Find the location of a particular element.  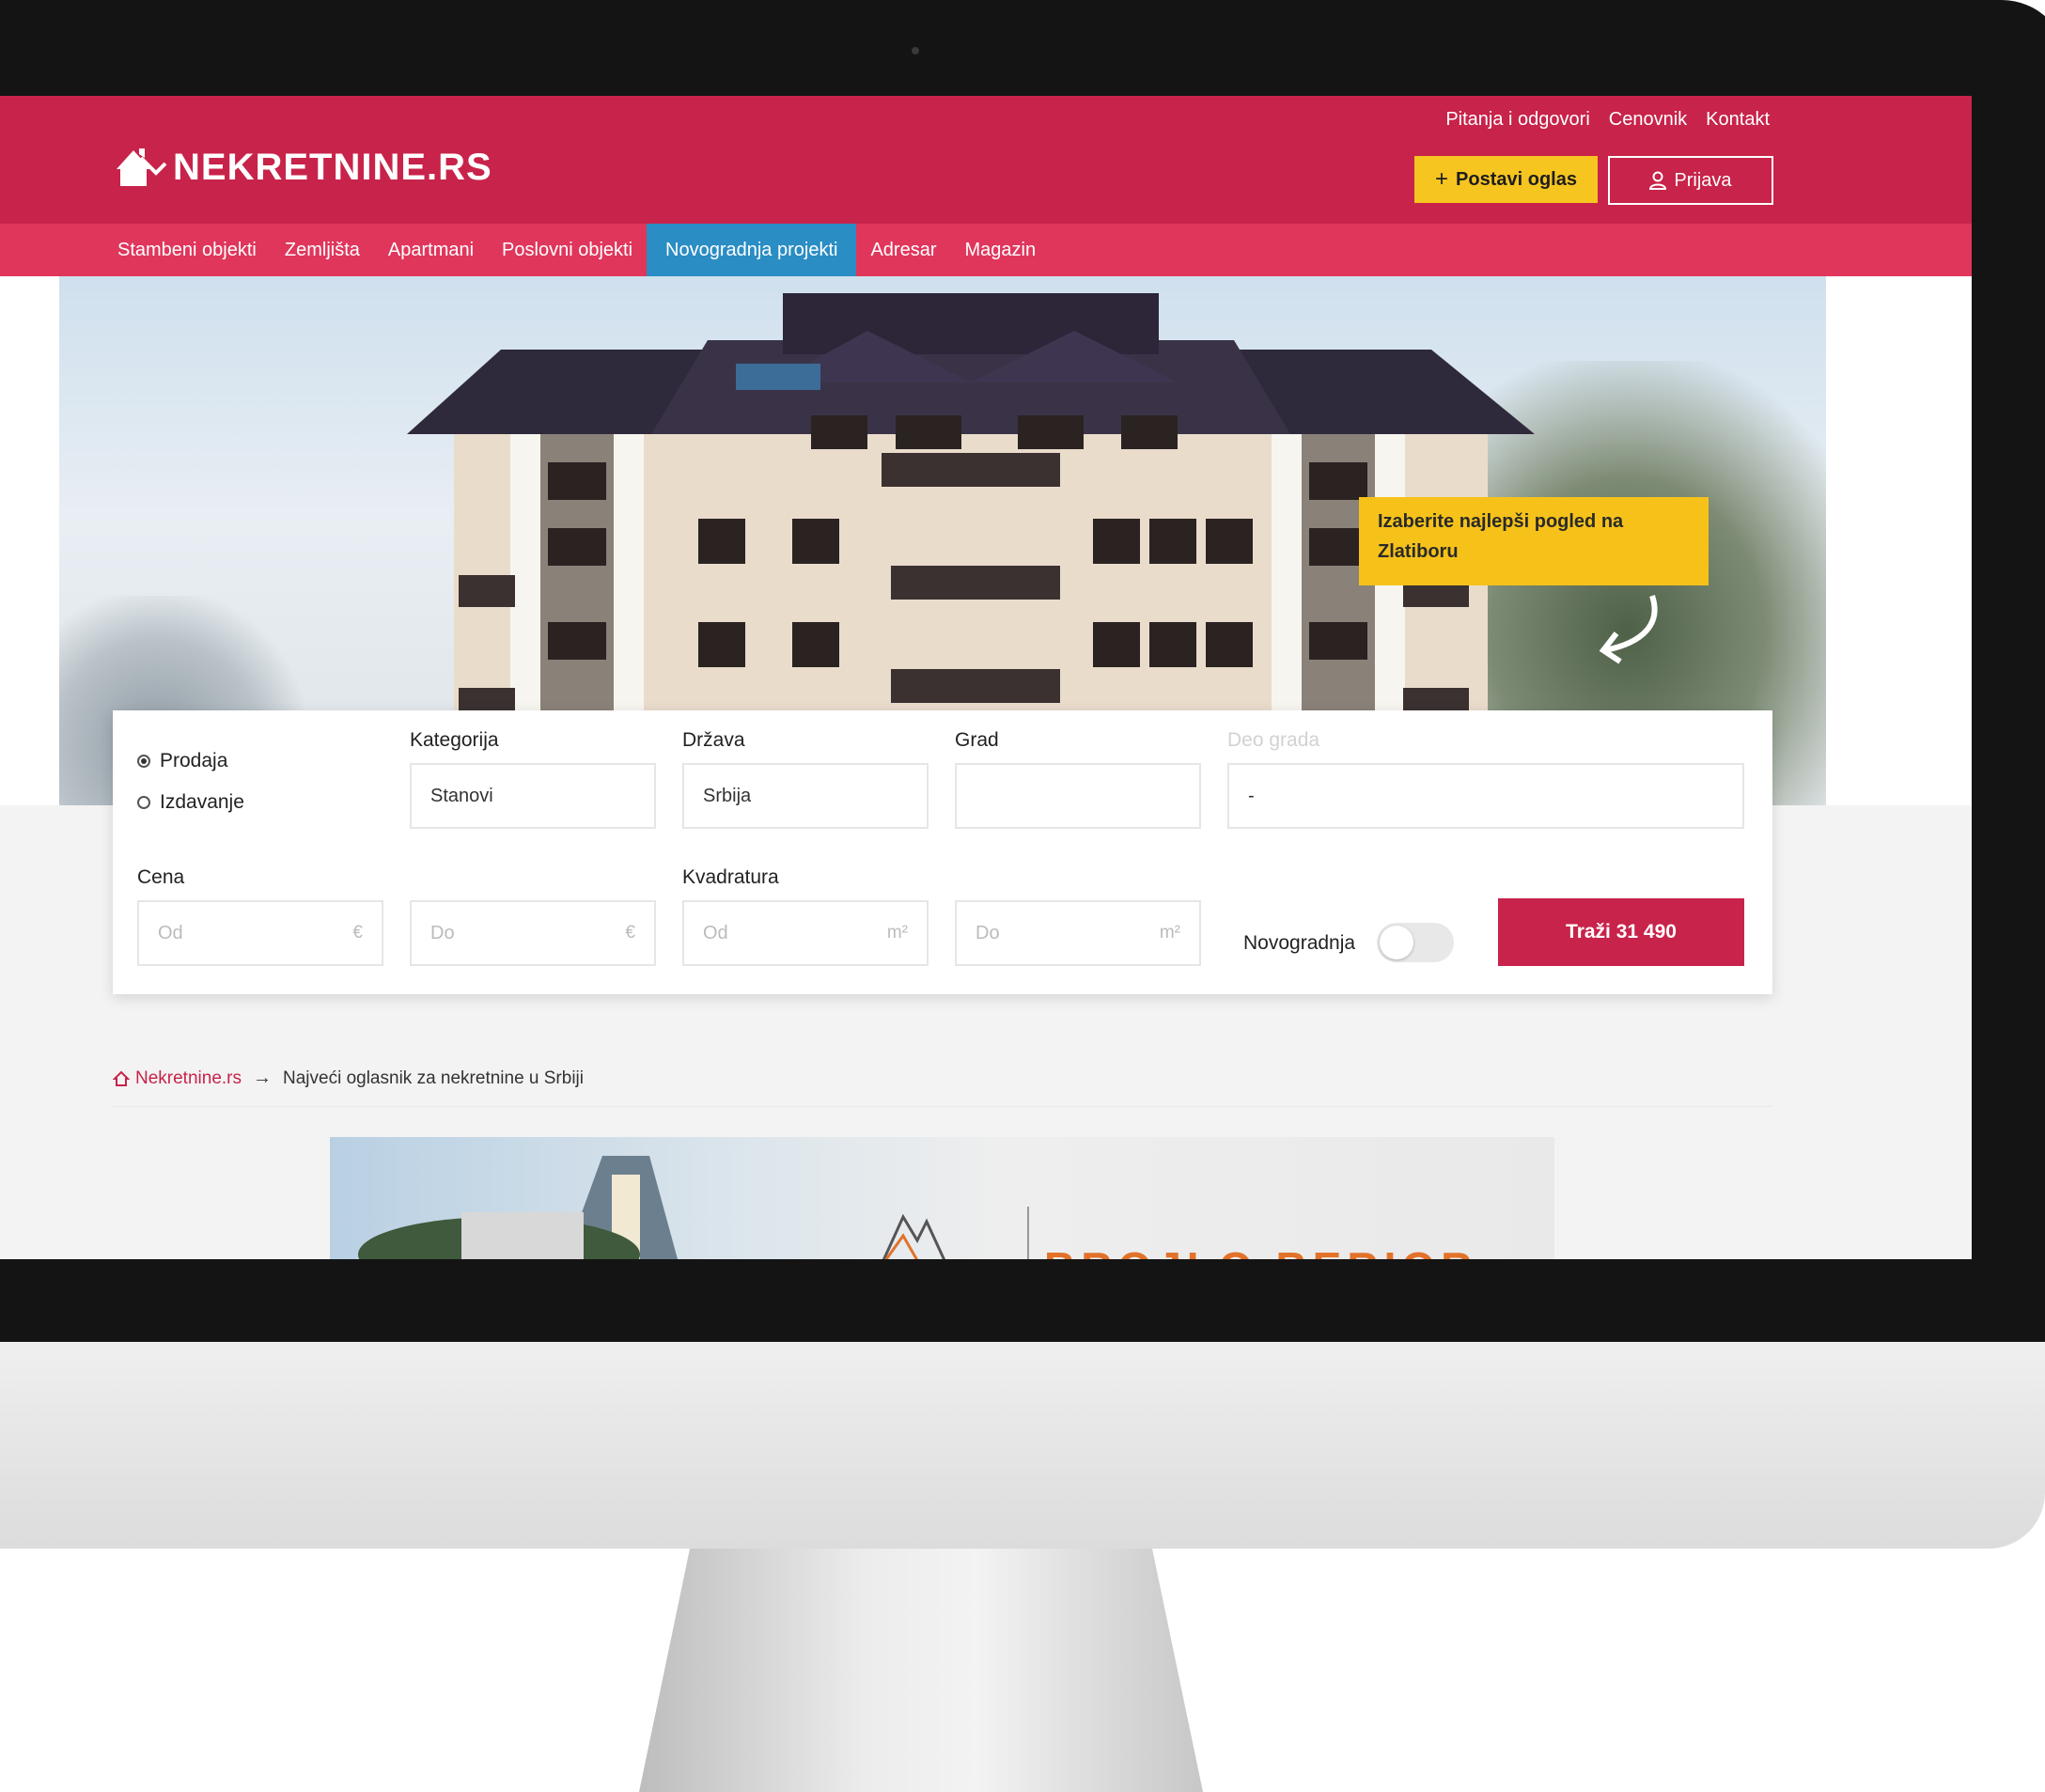

top-links: Pitanja i odgovori Cenovnik Kontakt is located at coordinates (1607, 120).